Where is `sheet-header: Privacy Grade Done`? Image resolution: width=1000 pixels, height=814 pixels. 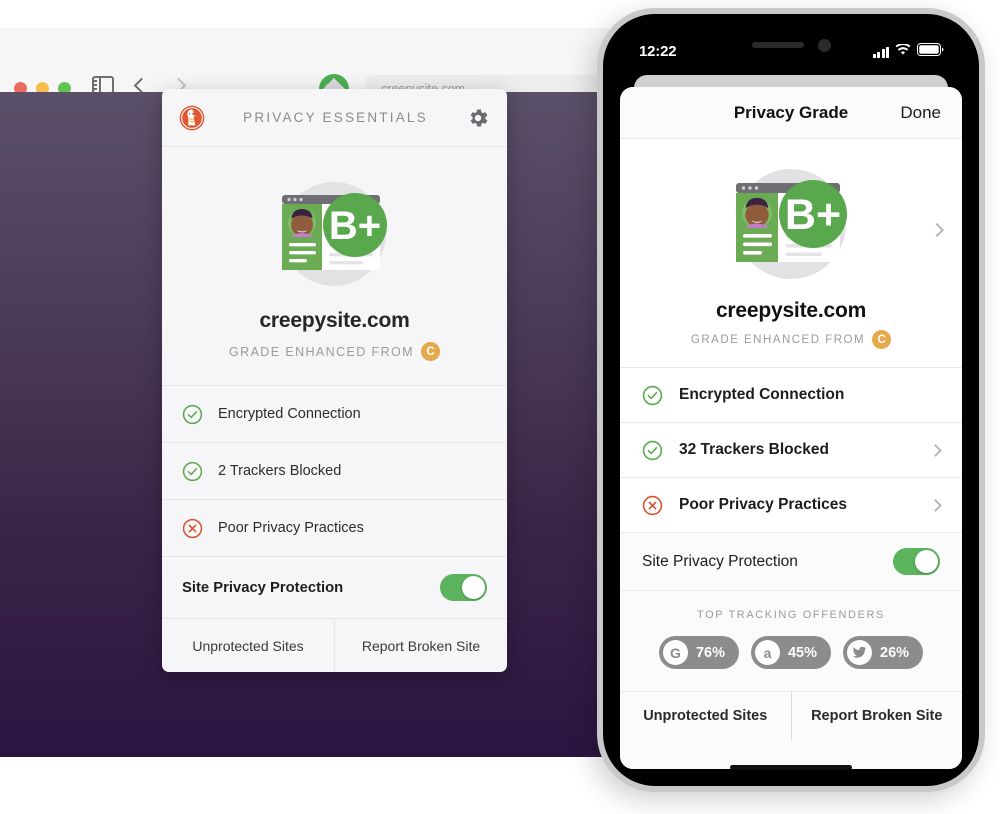 sheet-header: Privacy Grade Done is located at coordinates (791, 113).